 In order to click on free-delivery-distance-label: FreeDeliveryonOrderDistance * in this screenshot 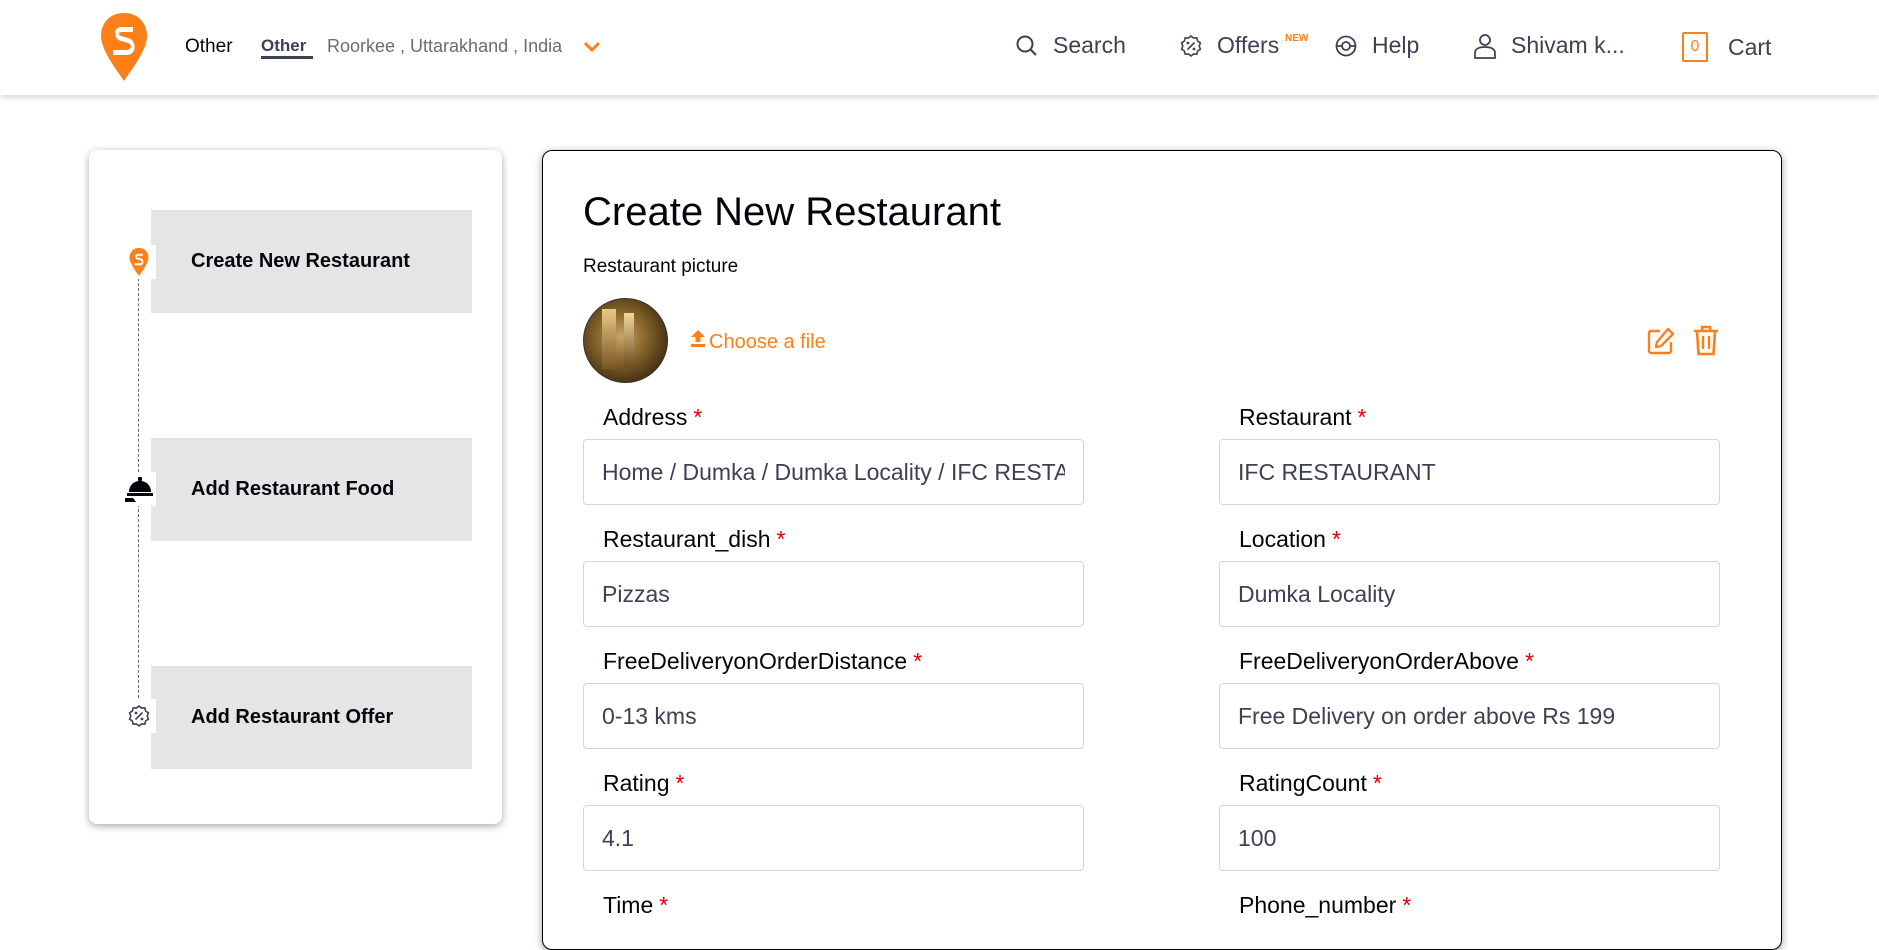, I will do `click(763, 661)`.